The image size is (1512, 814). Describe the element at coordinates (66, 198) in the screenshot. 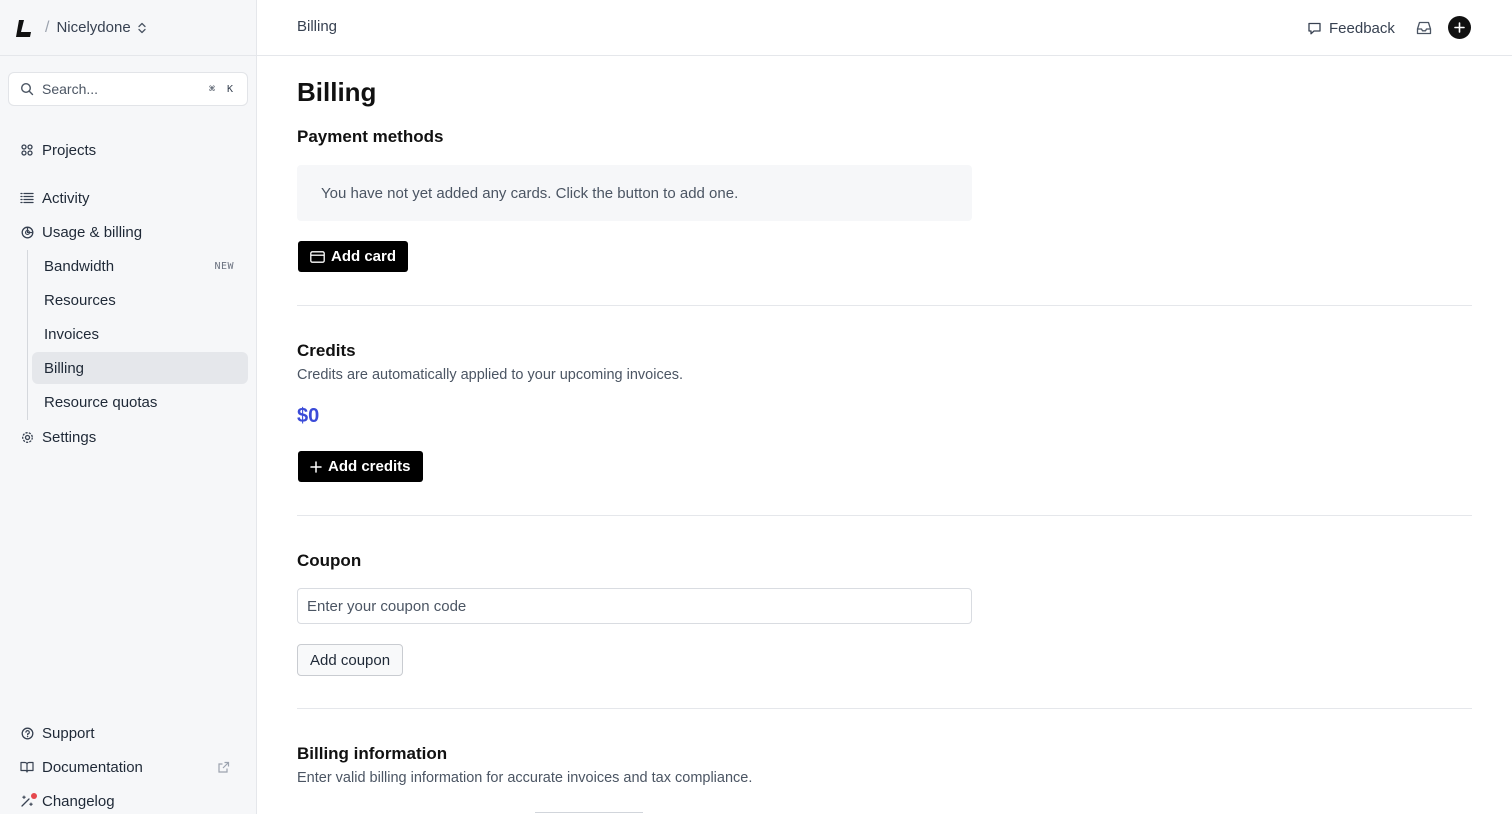

I see `sidebar-item-label: Activity` at that location.